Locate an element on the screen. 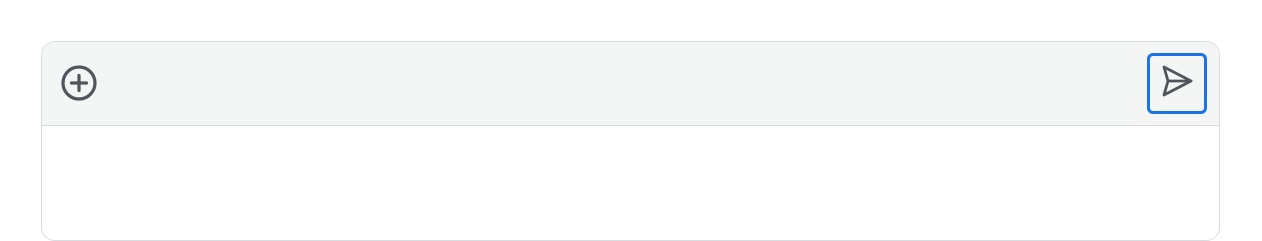 This screenshot has width=1262, height=241. send-icon is located at coordinates (1177, 83).